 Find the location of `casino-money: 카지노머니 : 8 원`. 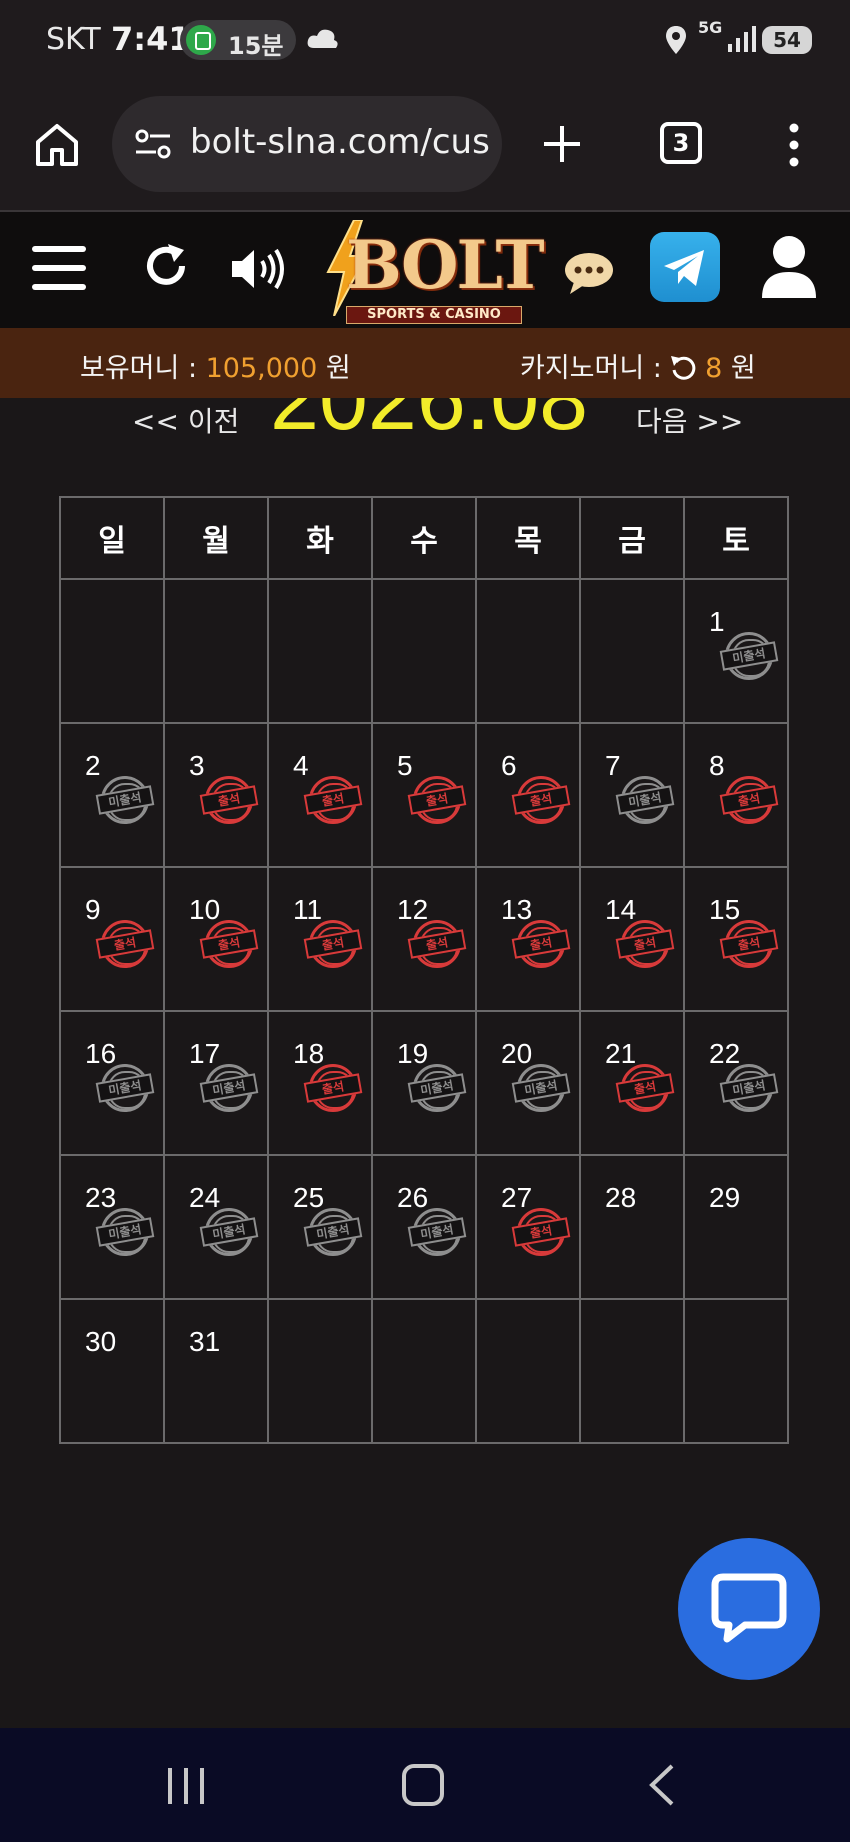

casino-money: 카지노머니 : 8 원 is located at coordinates (638, 365).